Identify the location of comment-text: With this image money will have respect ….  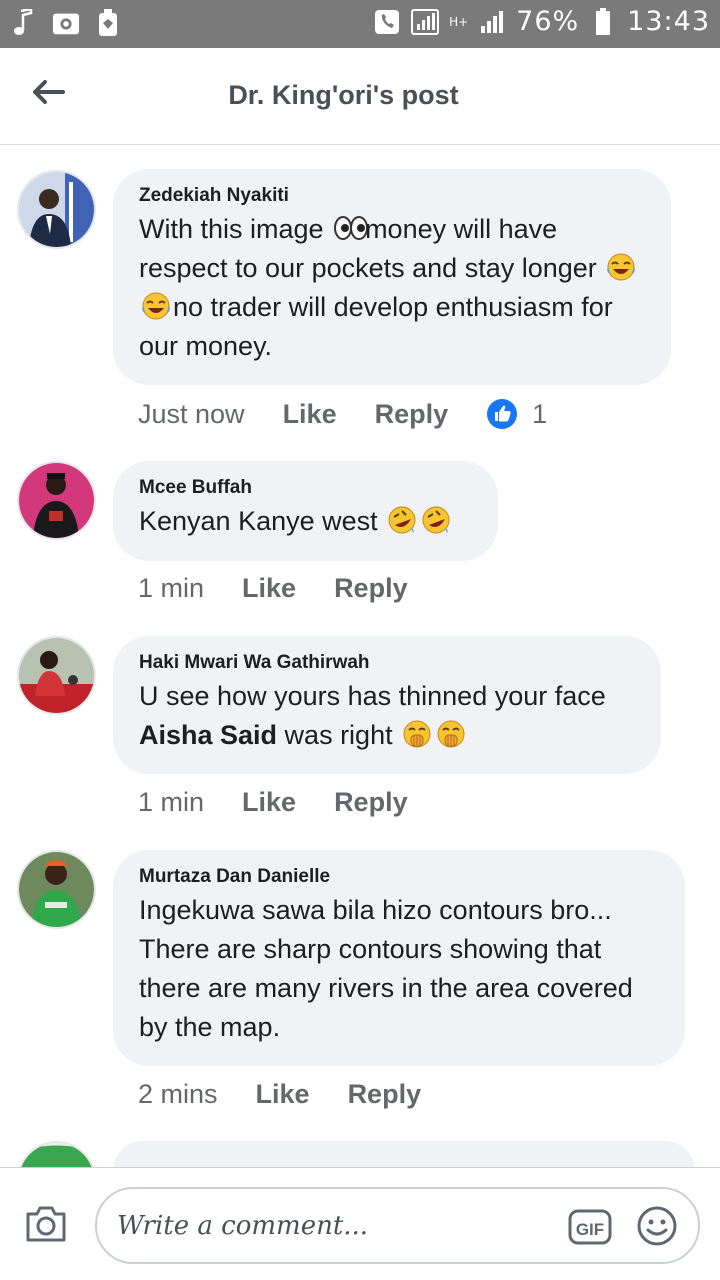
(392, 288).